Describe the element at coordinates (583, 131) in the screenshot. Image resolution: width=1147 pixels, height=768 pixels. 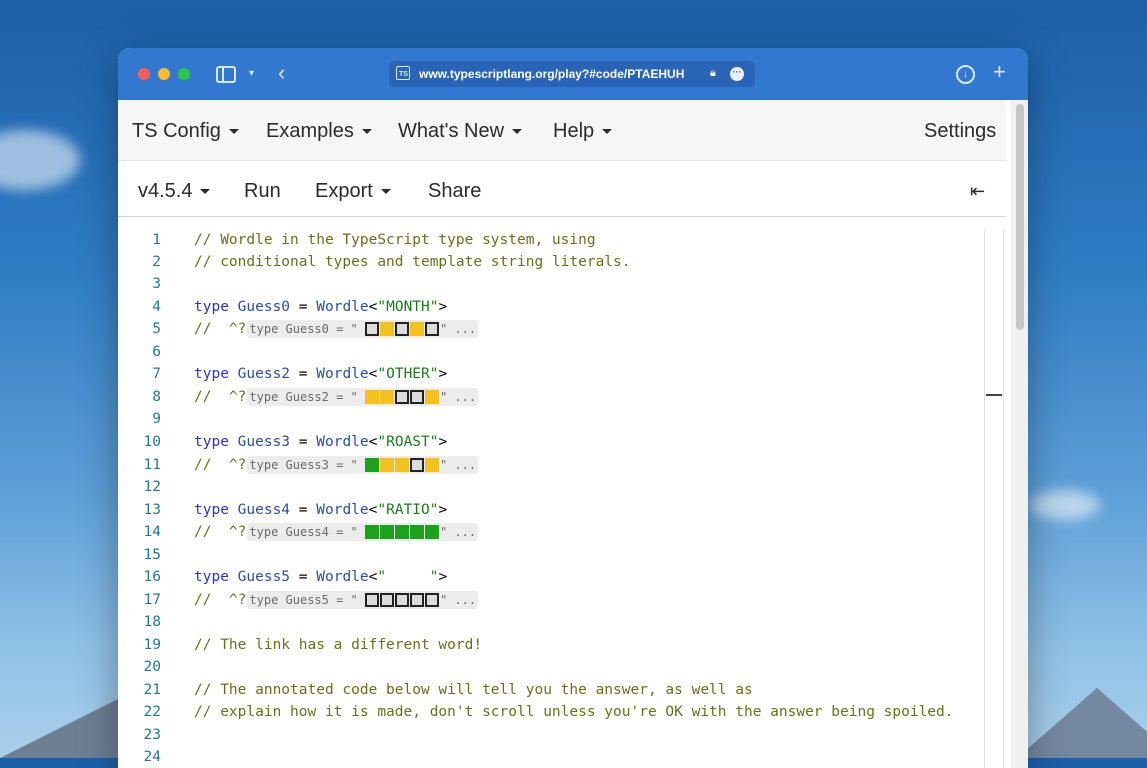
I see `menu-help: Help` at that location.